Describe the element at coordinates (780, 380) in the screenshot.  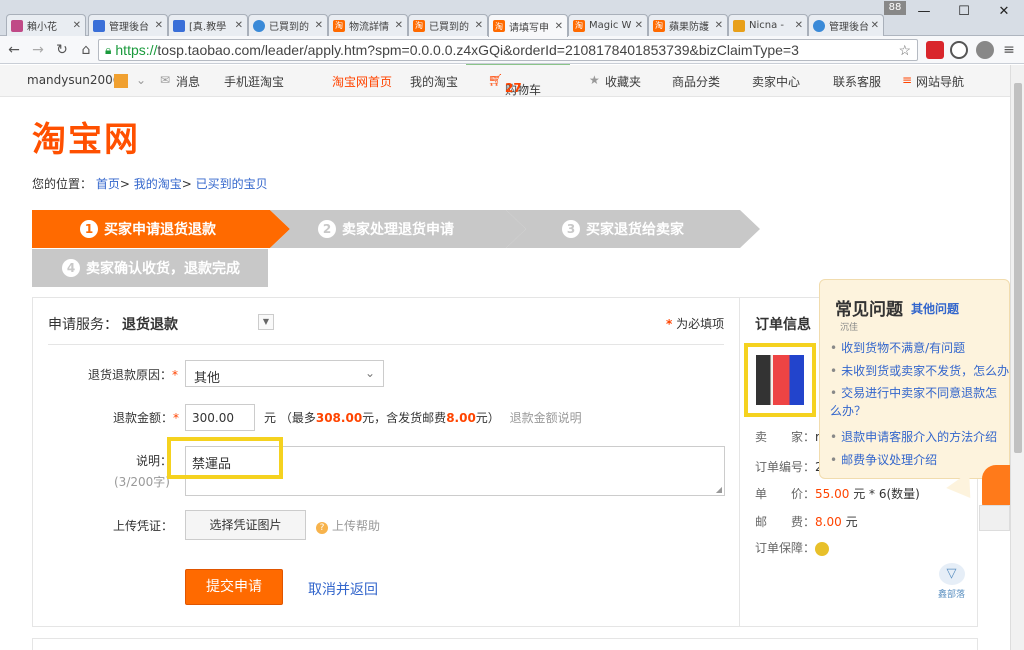
I see `product-thumbnail` at that location.